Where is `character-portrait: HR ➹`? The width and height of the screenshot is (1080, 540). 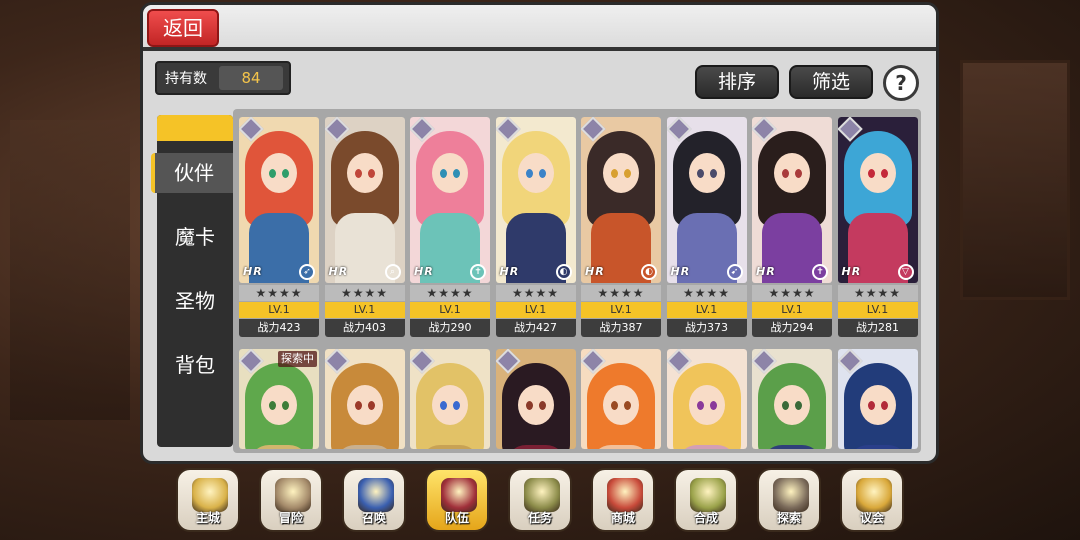
character-portrait: HR ➹ is located at coordinates (706, 200).